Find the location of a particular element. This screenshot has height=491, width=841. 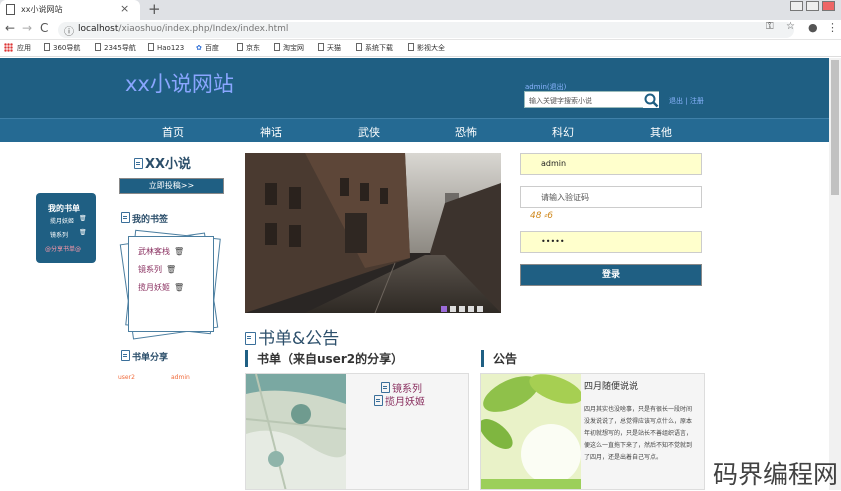

main-nav: 首页 神话 武侠 恐怖 科幻 其他 is located at coordinates (414, 130).